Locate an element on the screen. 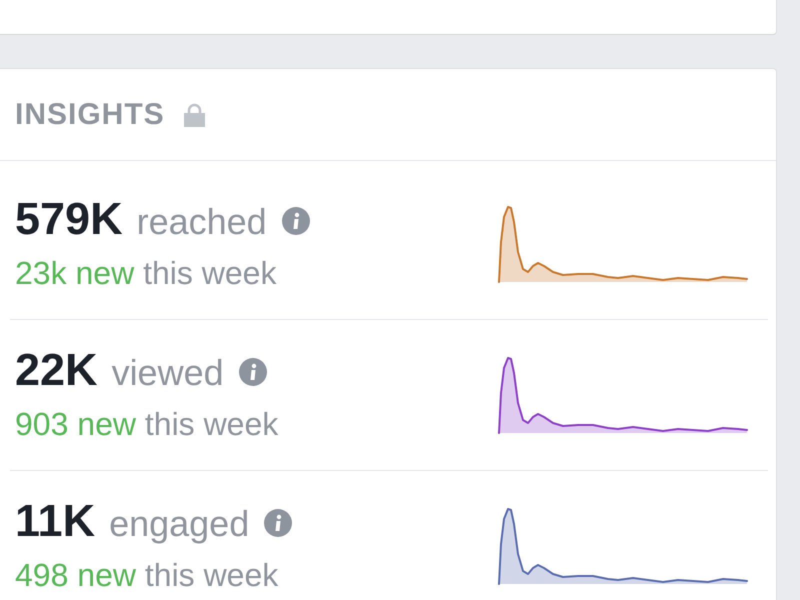  weekly-change-text: 903 new this week is located at coordinates (146, 424).